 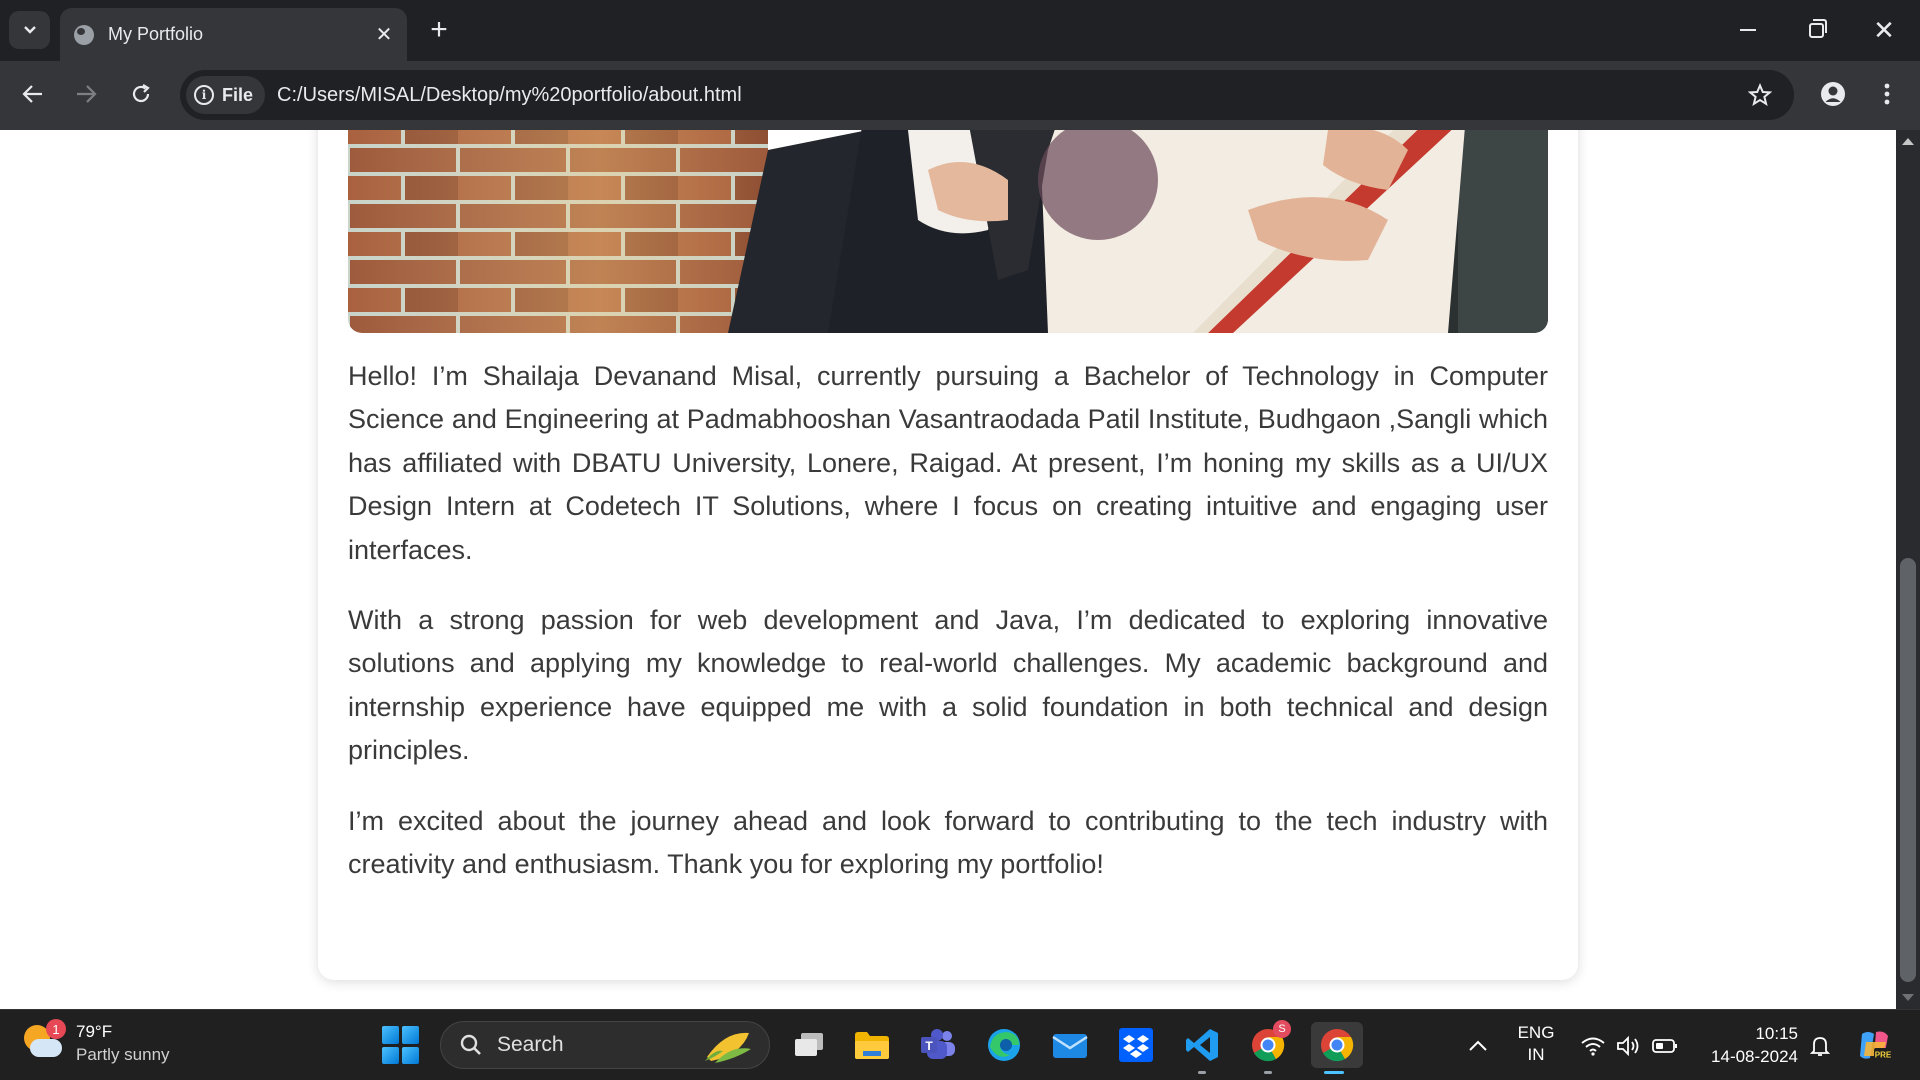 I want to click on clock-time: 10:15, so click(x=1776, y=1033).